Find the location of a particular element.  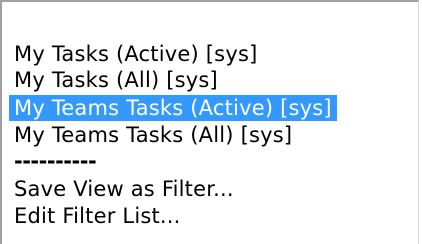

list-item-my-teams-tasks-all: My Teams Tasks (All) [sys] is located at coordinates (153, 135).